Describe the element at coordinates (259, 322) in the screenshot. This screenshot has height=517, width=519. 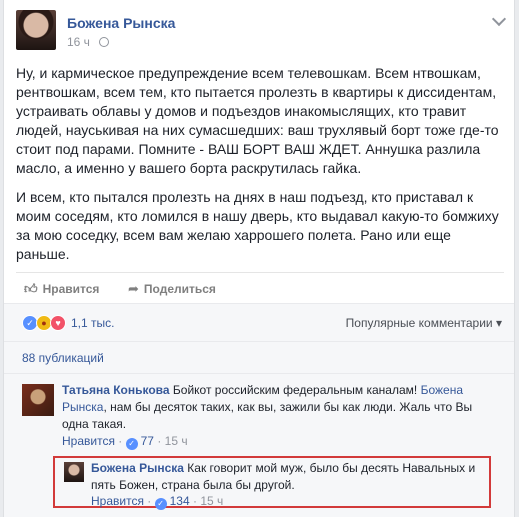
I see `reactions-bar: ✓ ● ♥ 1,1 тыс. Популярные комментарии ▾` at that location.